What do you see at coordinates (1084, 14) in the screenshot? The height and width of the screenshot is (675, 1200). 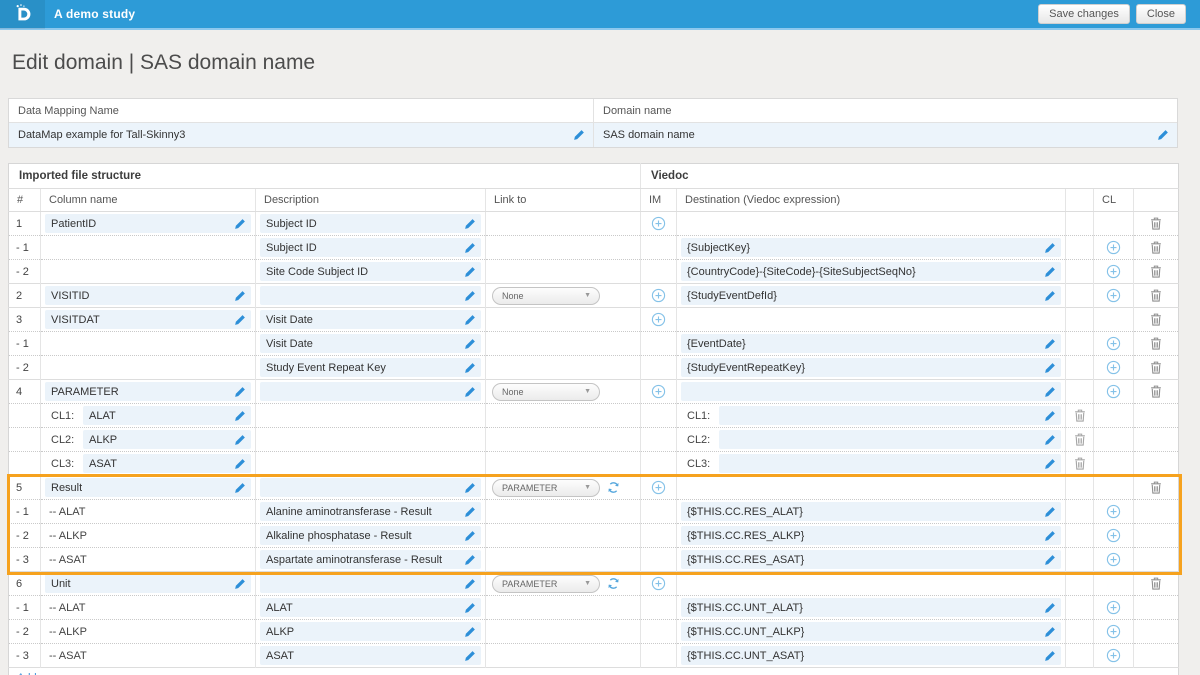 I see `save-changes-button: Save changes` at bounding box center [1084, 14].